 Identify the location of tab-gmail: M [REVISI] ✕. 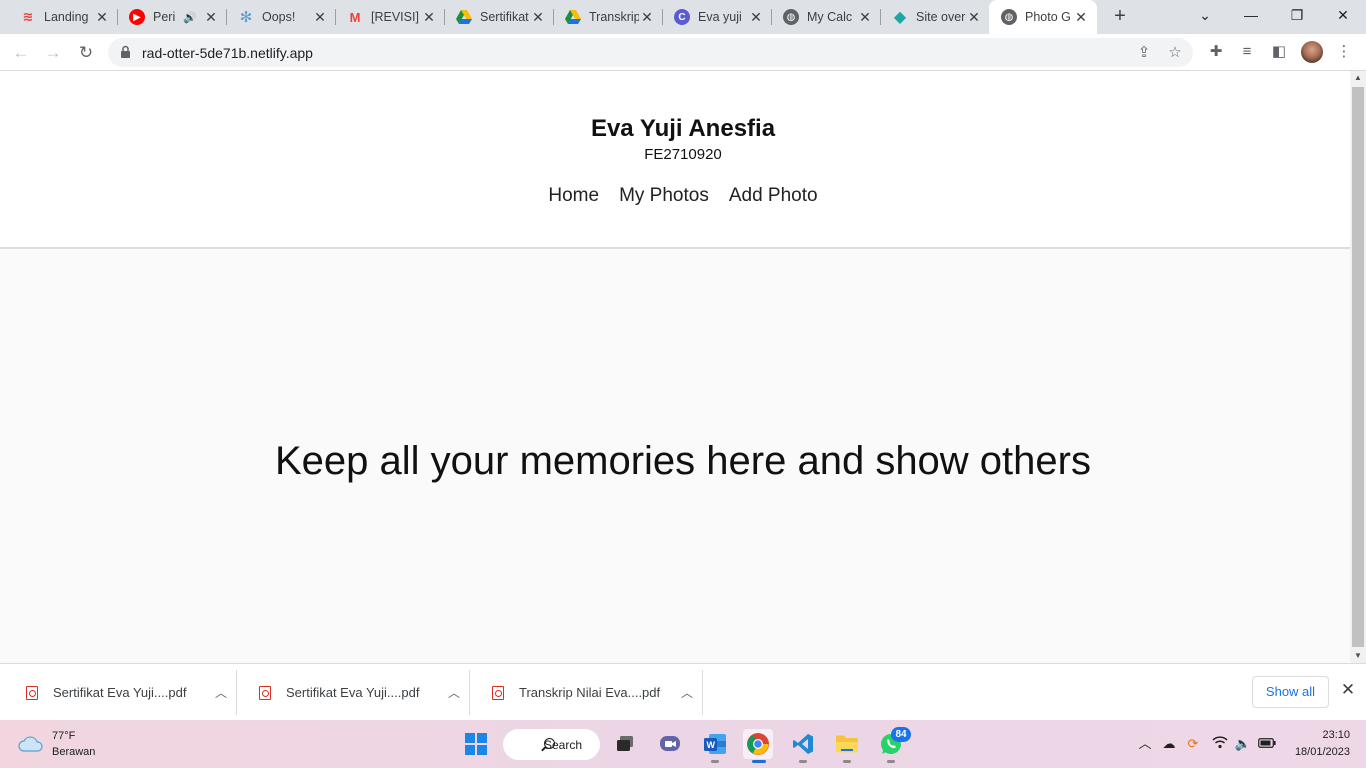
(390, 17).